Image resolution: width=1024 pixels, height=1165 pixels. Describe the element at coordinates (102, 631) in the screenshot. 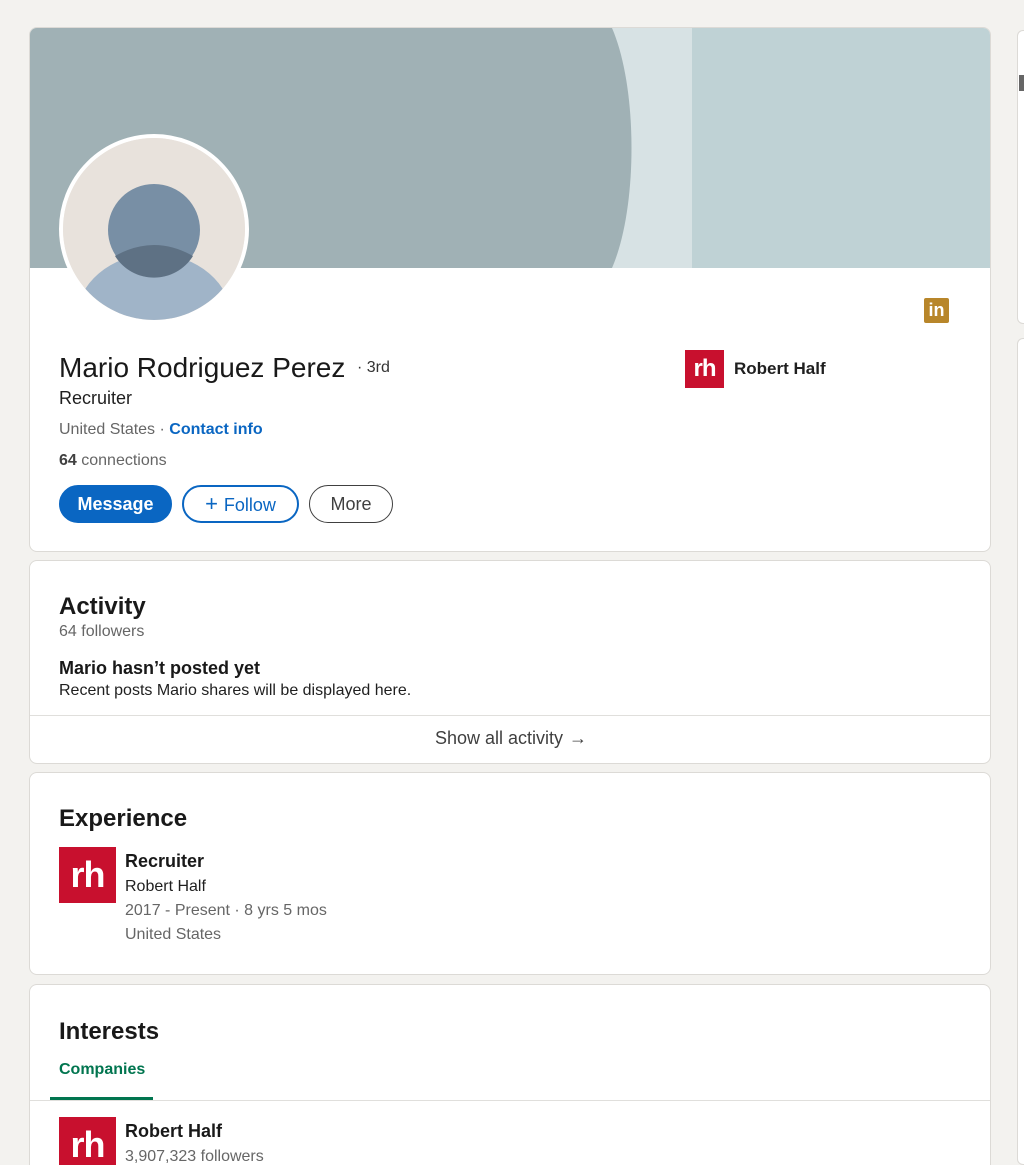

I see `followers-count: 64 followers` at that location.